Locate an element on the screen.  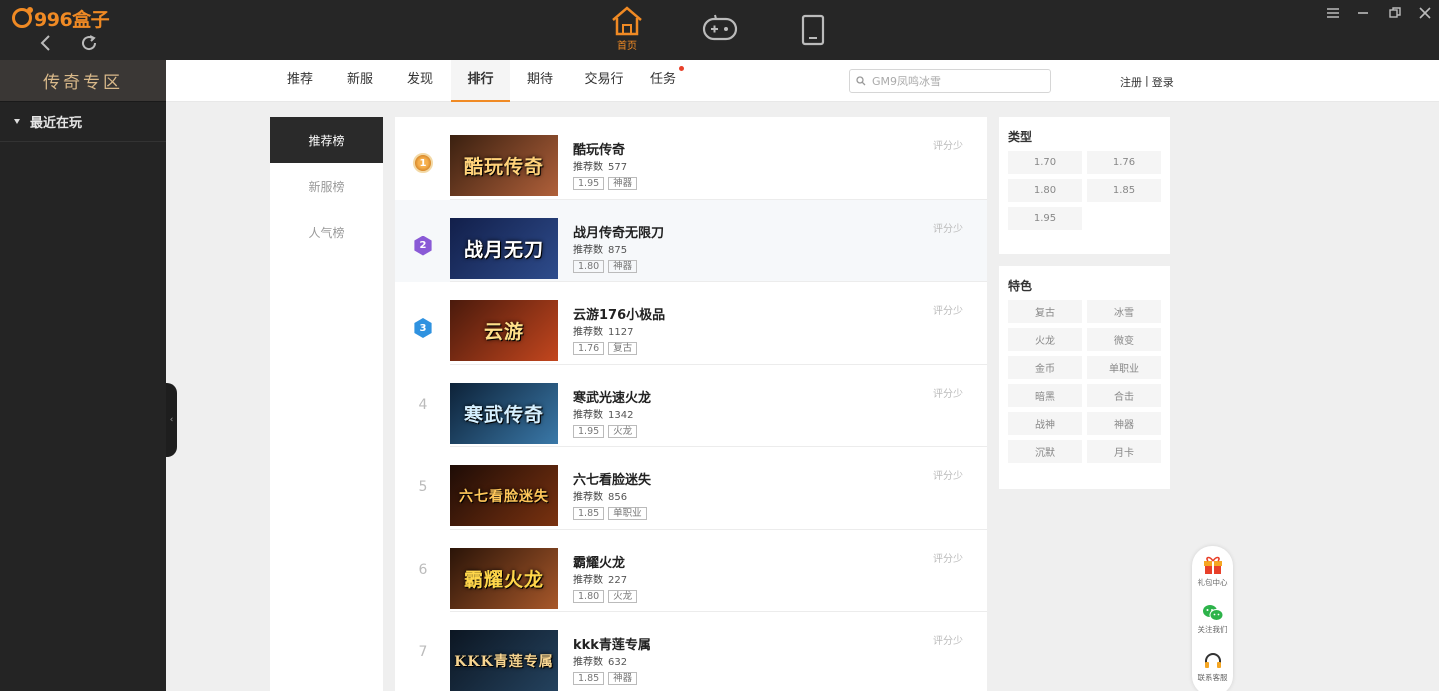
filter-chip: 微变 is located at coordinates (1124, 339).